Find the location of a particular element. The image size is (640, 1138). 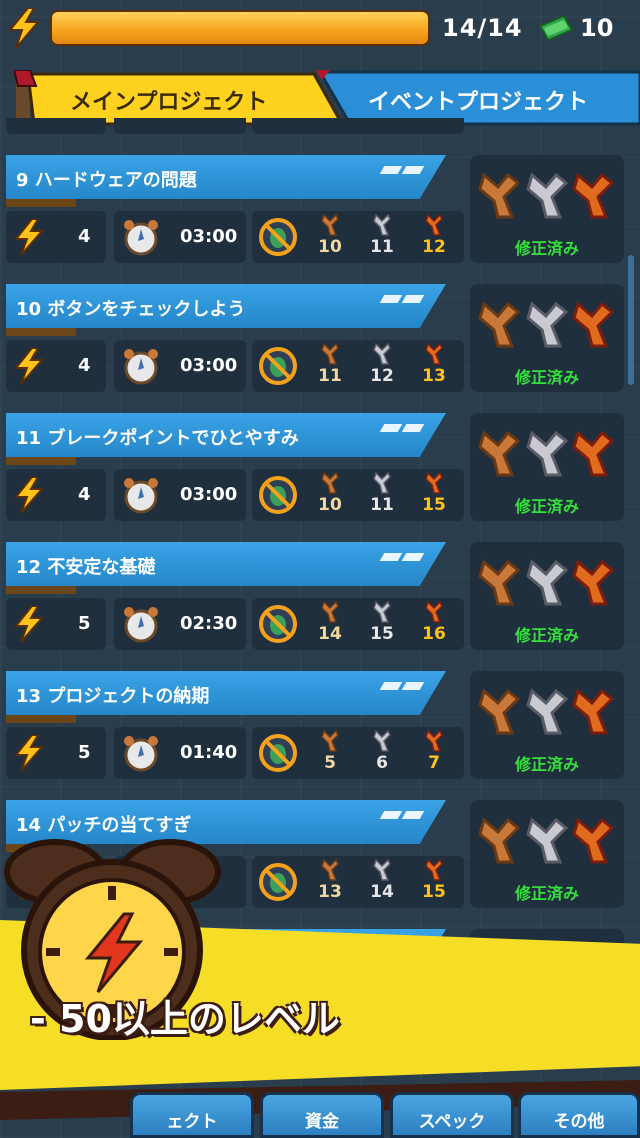

project-title: 9 ハードウェアの問題 is located at coordinates (106, 180).